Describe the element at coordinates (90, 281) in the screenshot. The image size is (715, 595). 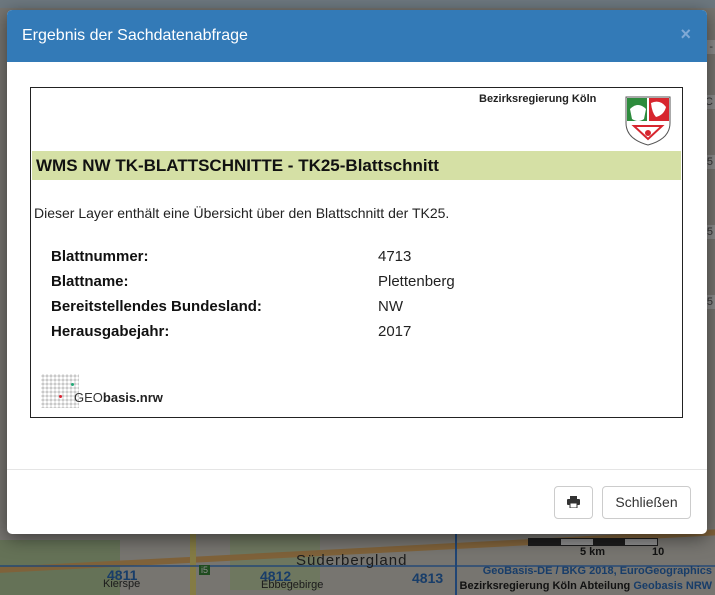
I see `attribute-key: Blattname:` at that location.